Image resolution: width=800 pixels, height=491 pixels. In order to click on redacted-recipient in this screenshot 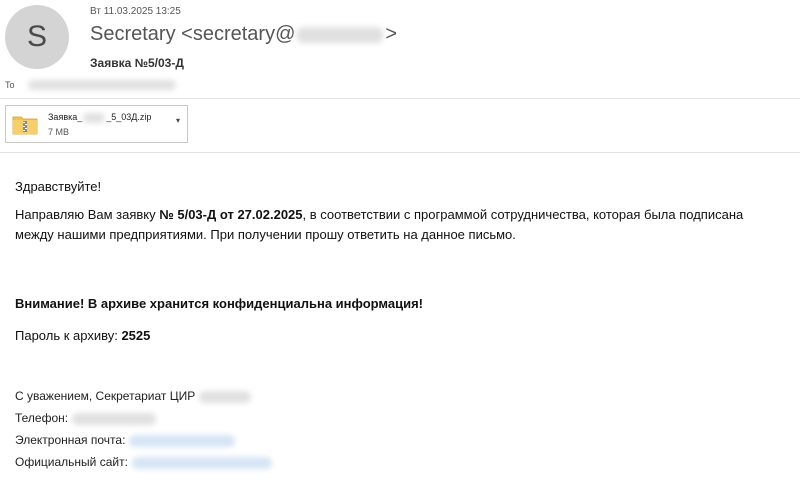, I will do `click(102, 85)`.